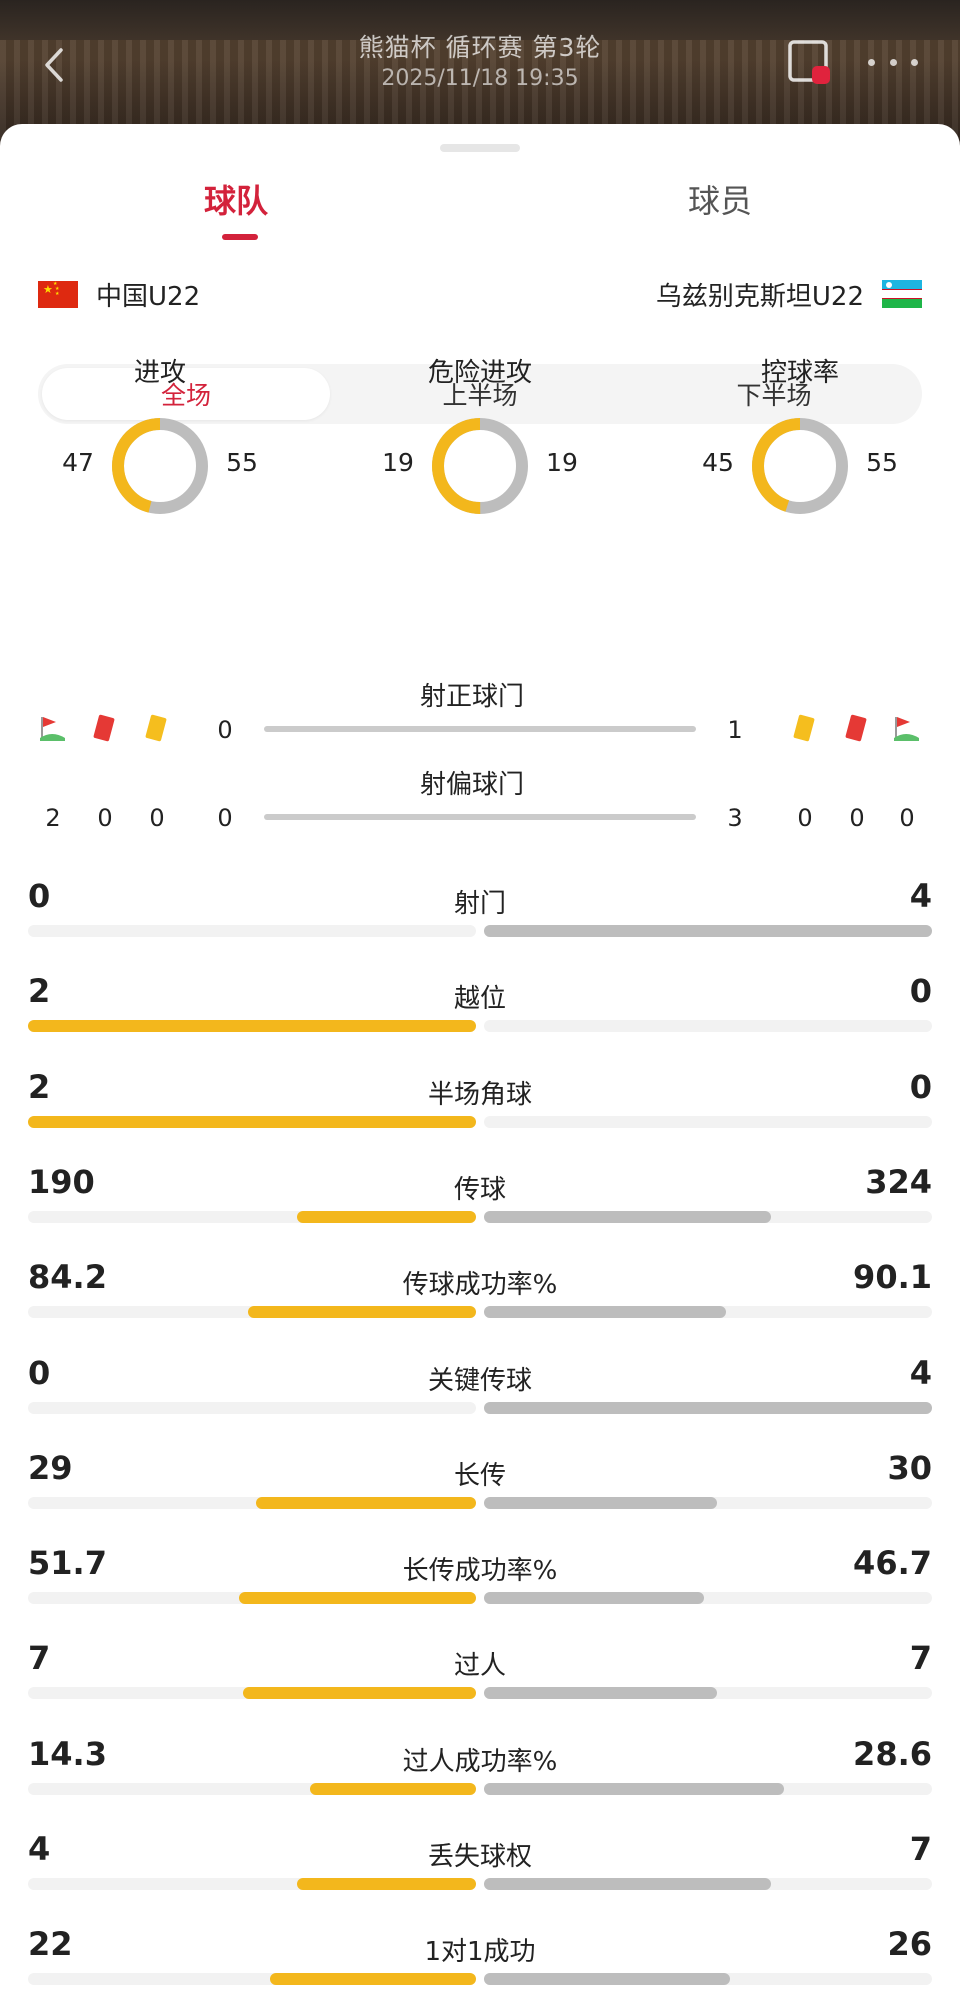  I want to click on tab-team: 球队, so click(236, 199).